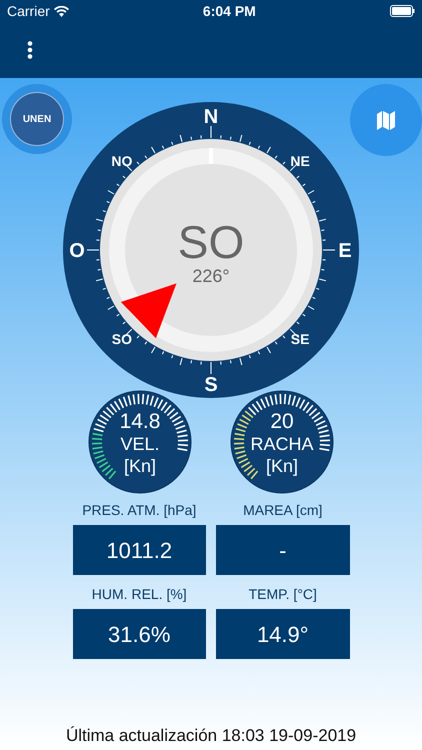 This screenshot has height=750, width=422. Describe the element at coordinates (300, 160) in the screenshot. I see `compass-direction-label: NE` at that location.